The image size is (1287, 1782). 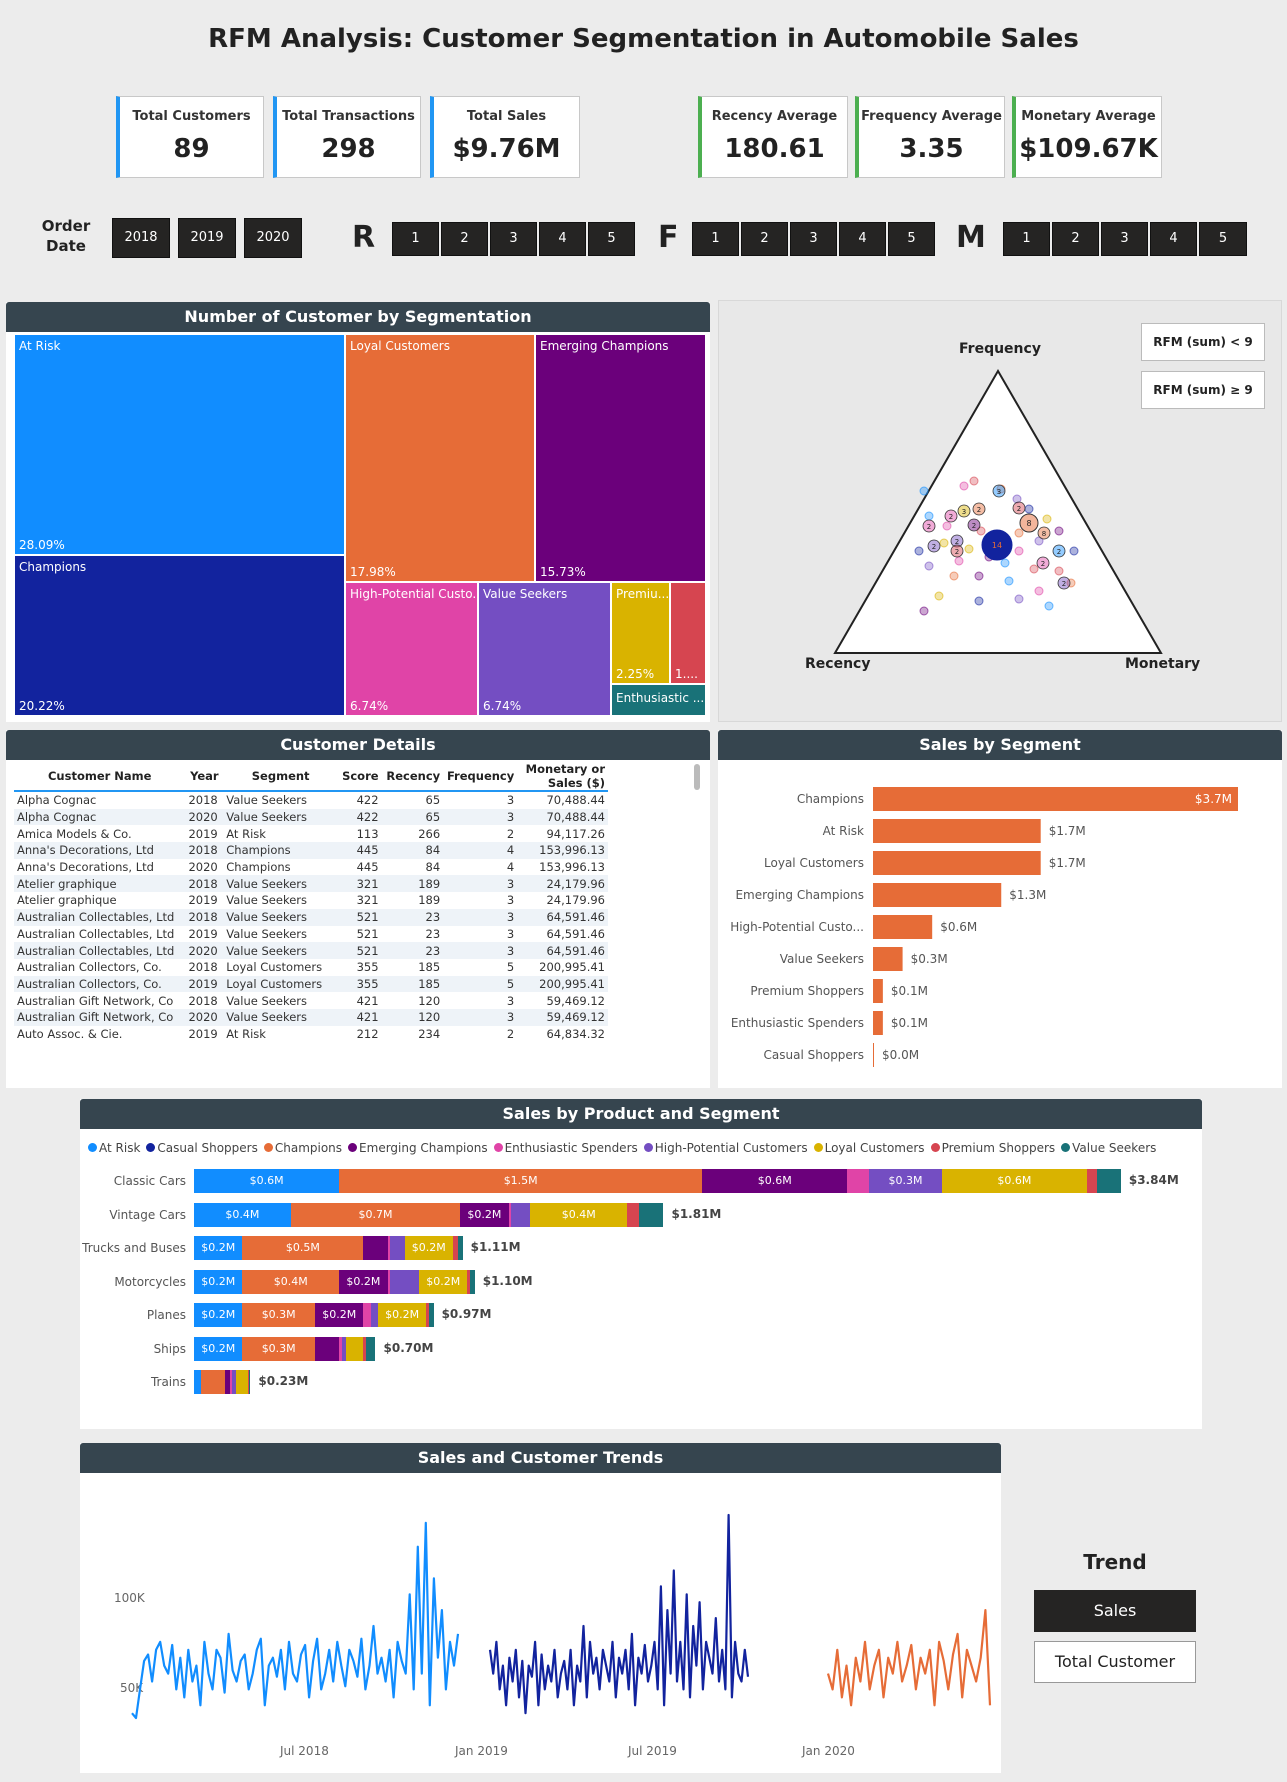 What do you see at coordinates (415, 239) in the screenshot?
I see `r-score-1-button: 1` at bounding box center [415, 239].